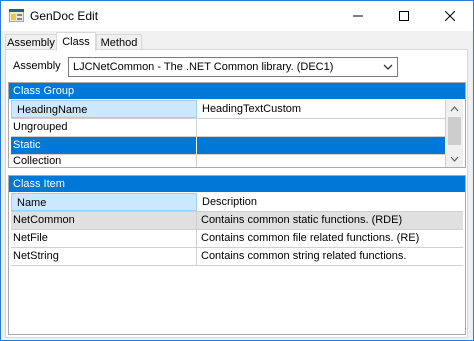 This screenshot has width=474, height=341. I want to click on scrollbar-thumb, so click(454, 131).